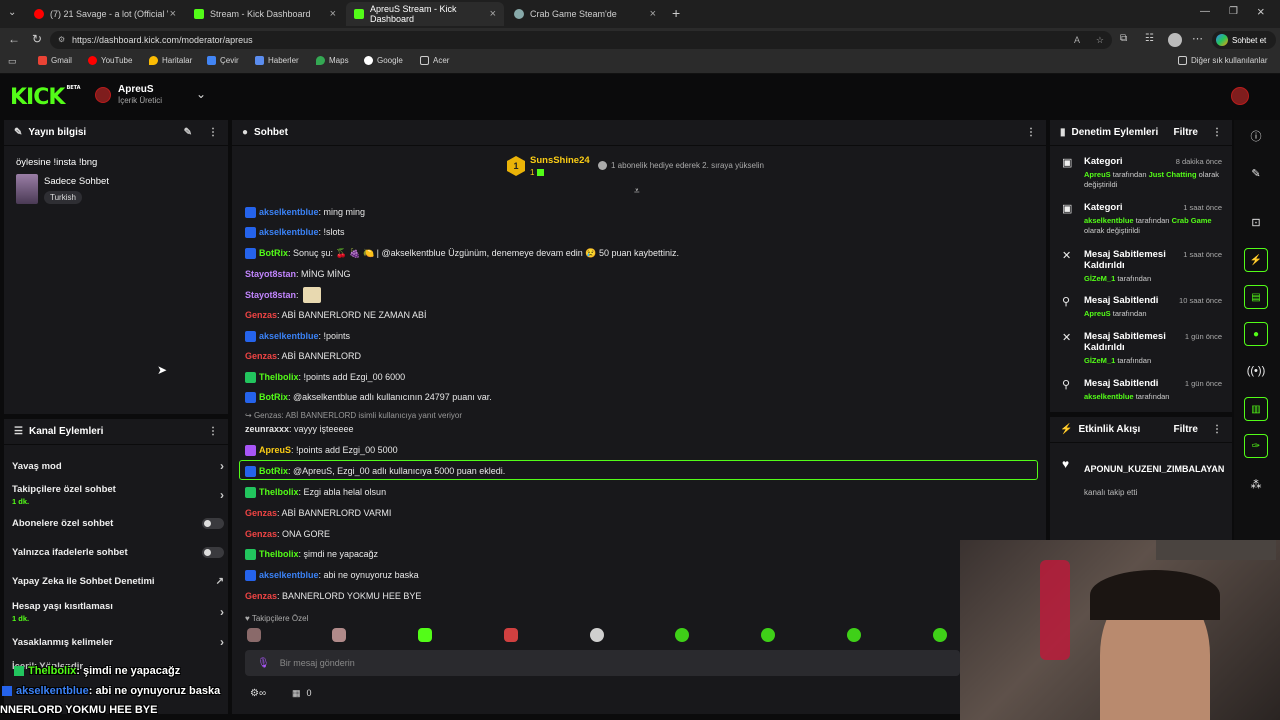  I want to click on layout-button: ▥, so click(1256, 409).